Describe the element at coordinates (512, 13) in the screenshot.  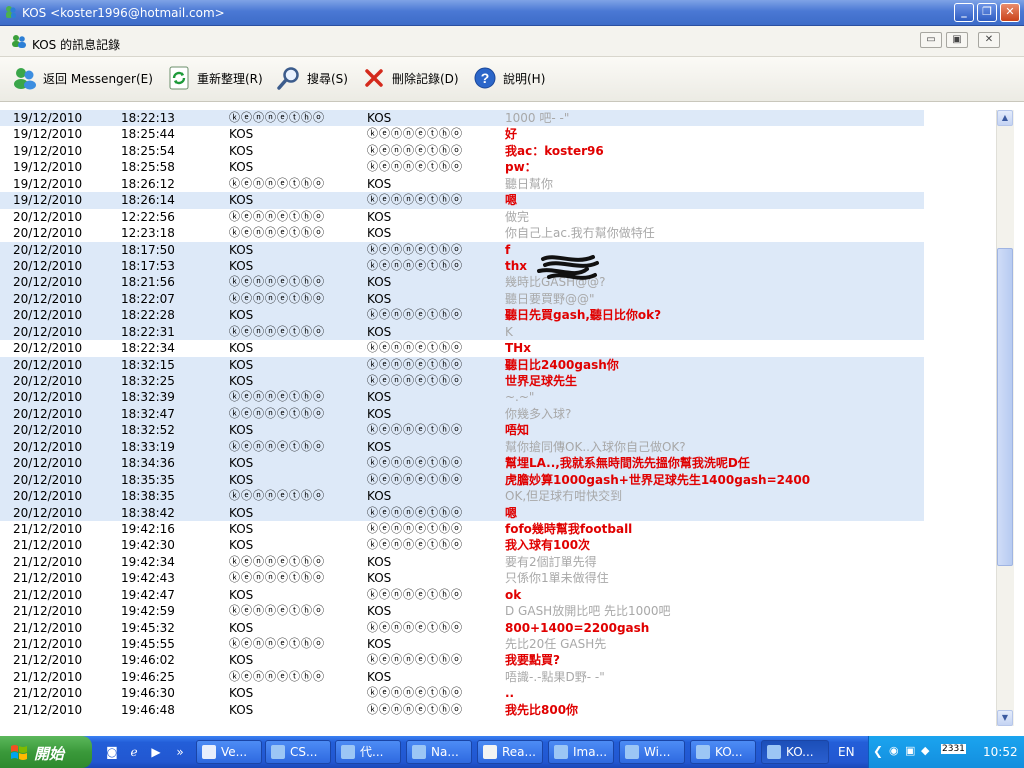
I see `window-titlebar: KOS <koster1996@hotmail.com> _ ❐ ✕` at that location.